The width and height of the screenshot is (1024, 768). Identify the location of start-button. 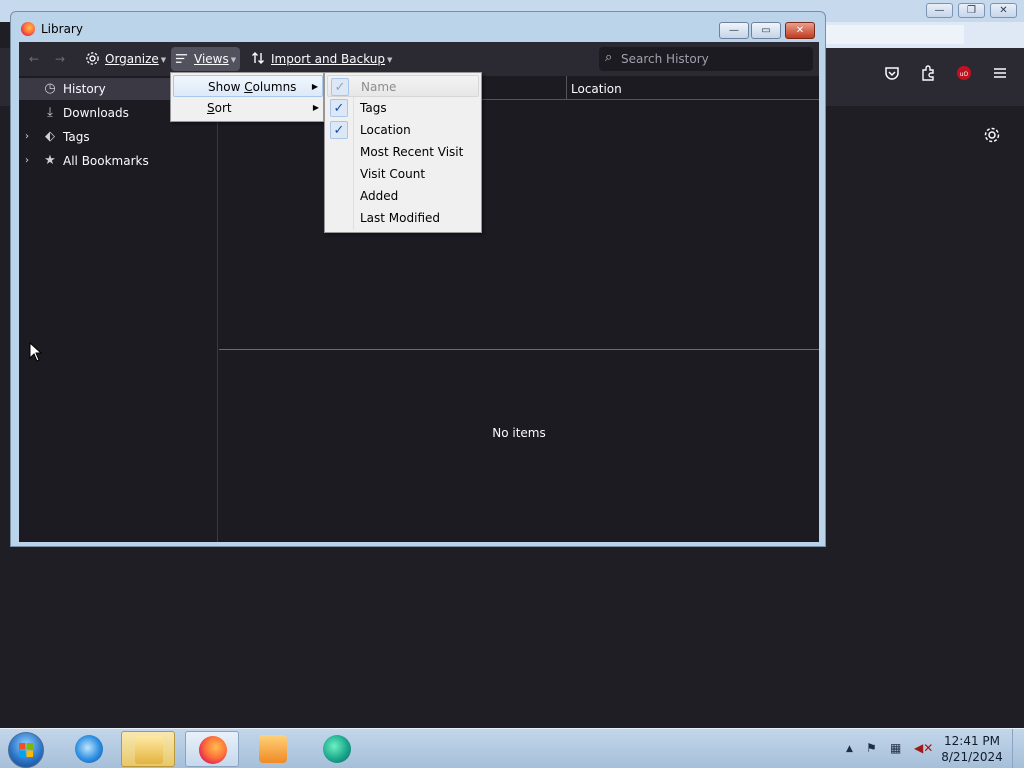
(26, 750).